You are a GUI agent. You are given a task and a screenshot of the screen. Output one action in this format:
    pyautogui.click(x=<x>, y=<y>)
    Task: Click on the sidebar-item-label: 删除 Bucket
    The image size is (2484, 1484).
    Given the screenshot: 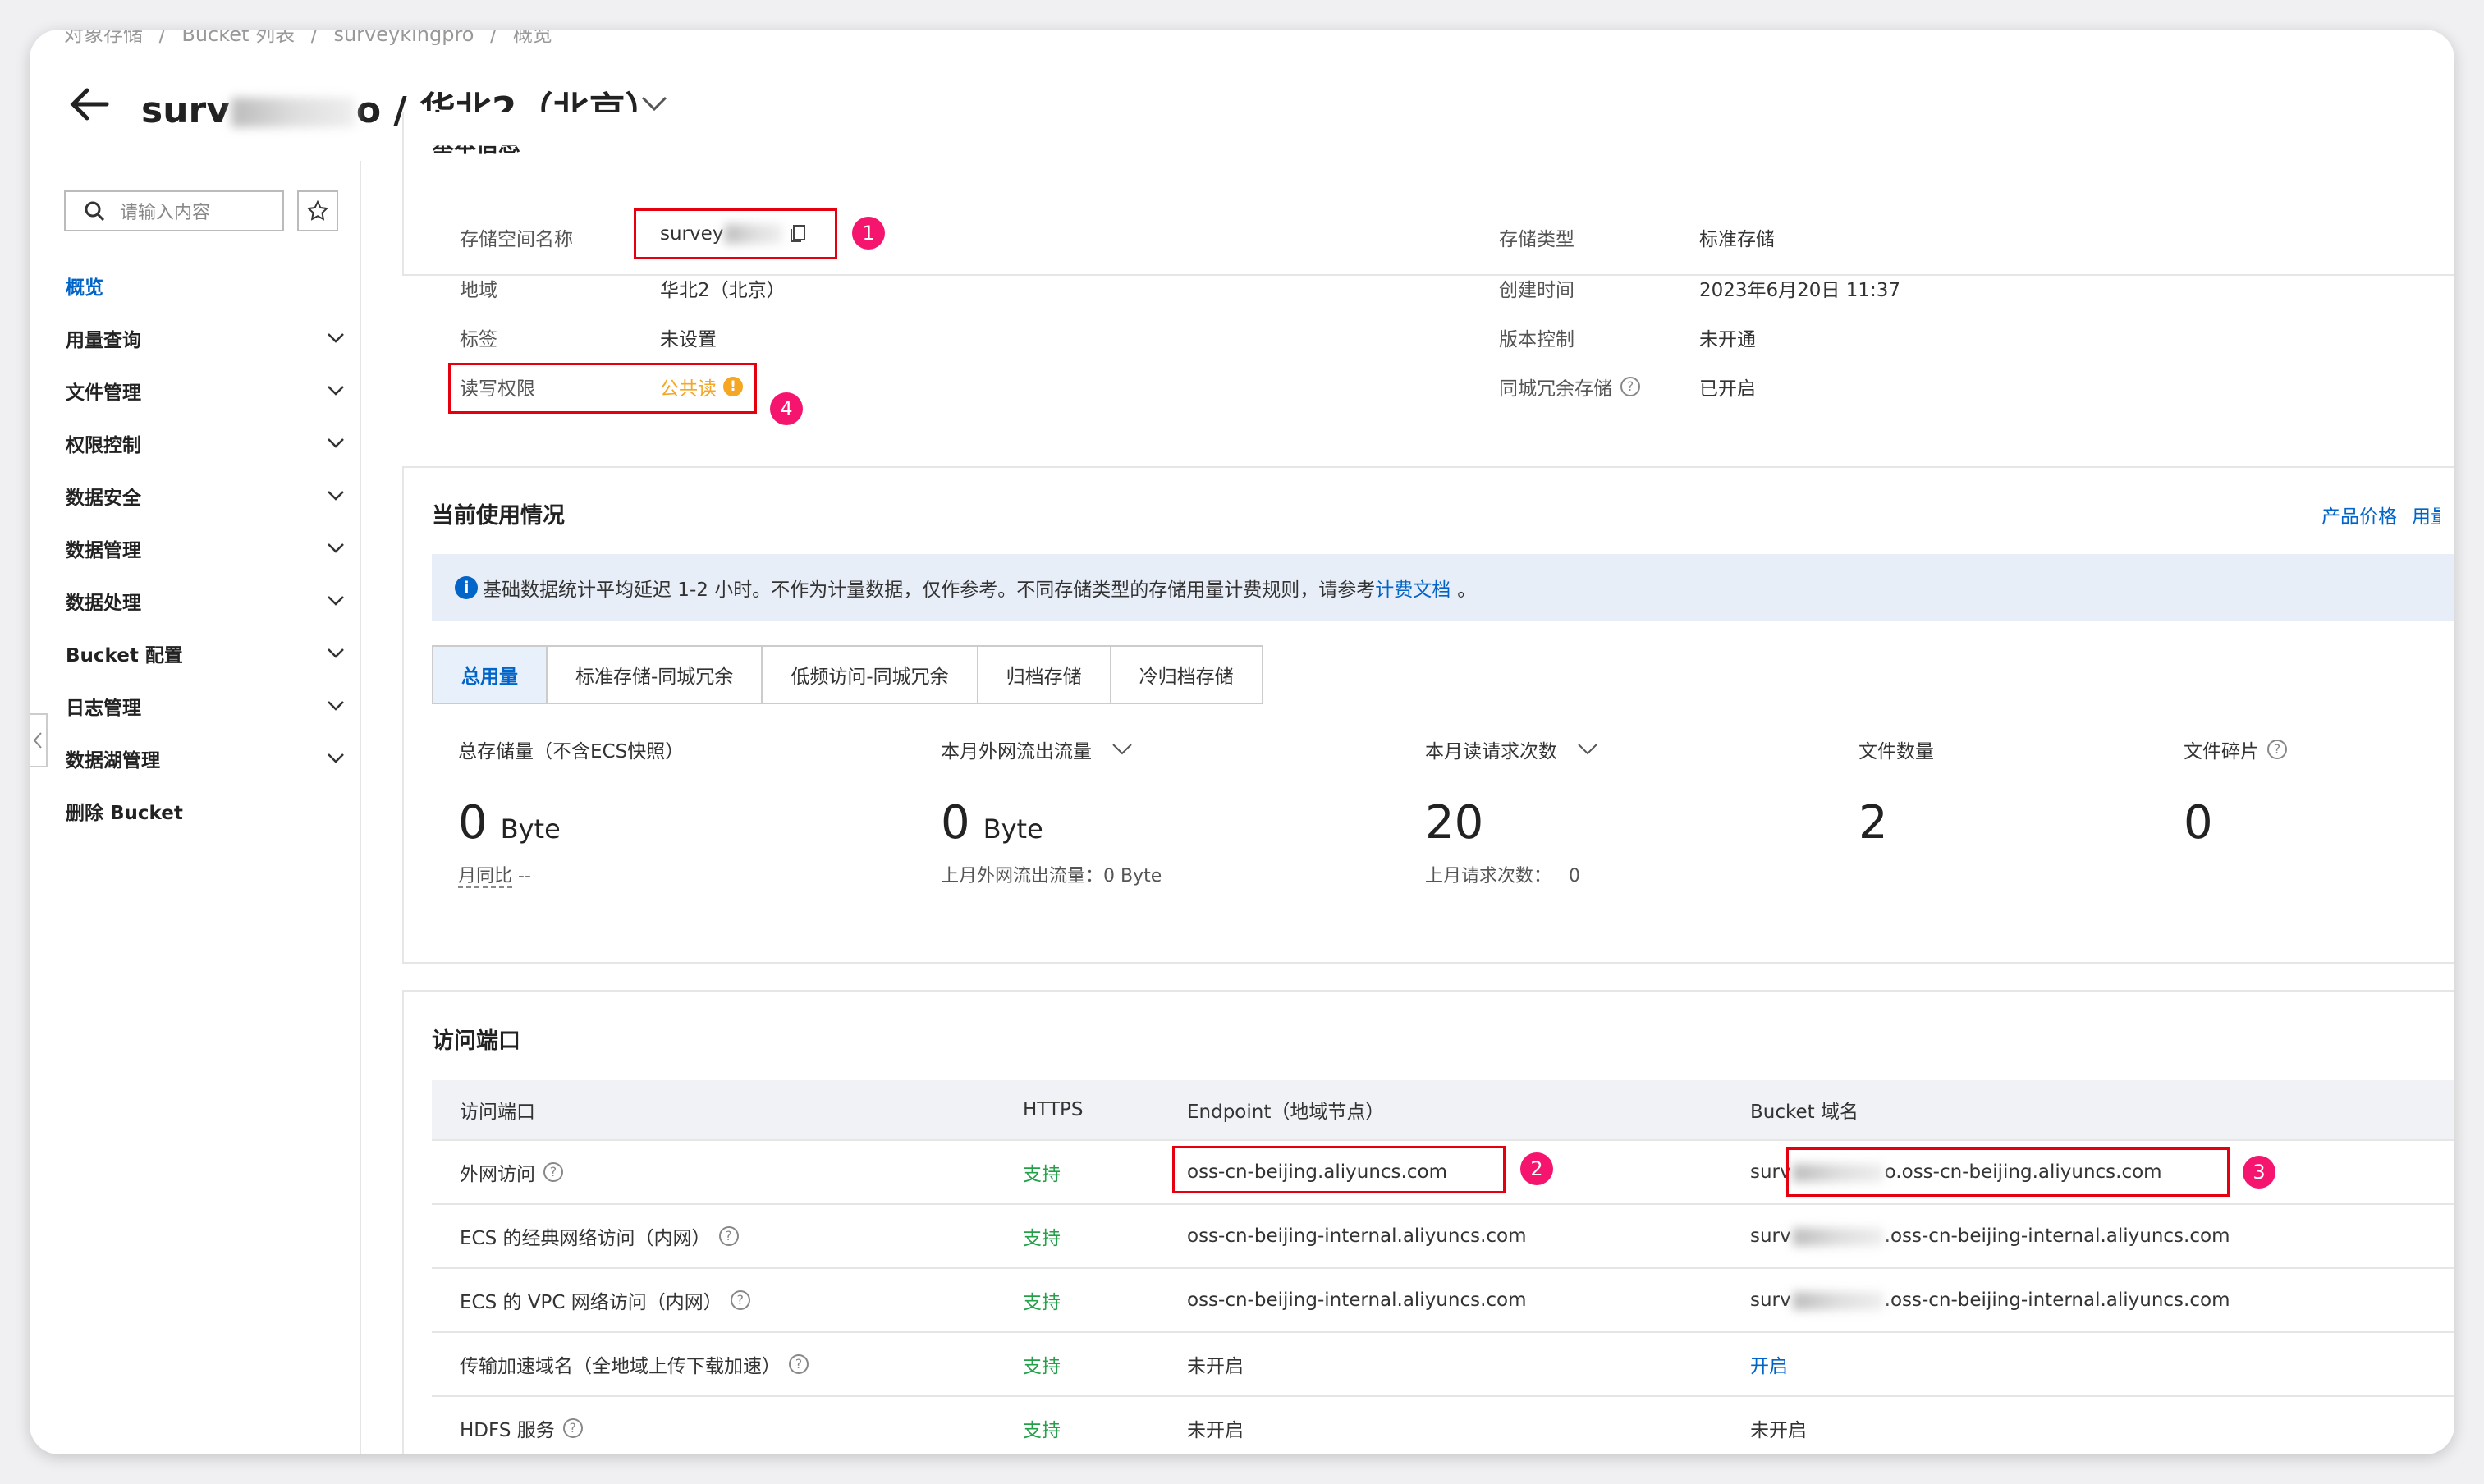 What is the action you would take?
    pyautogui.click(x=125, y=813)
    